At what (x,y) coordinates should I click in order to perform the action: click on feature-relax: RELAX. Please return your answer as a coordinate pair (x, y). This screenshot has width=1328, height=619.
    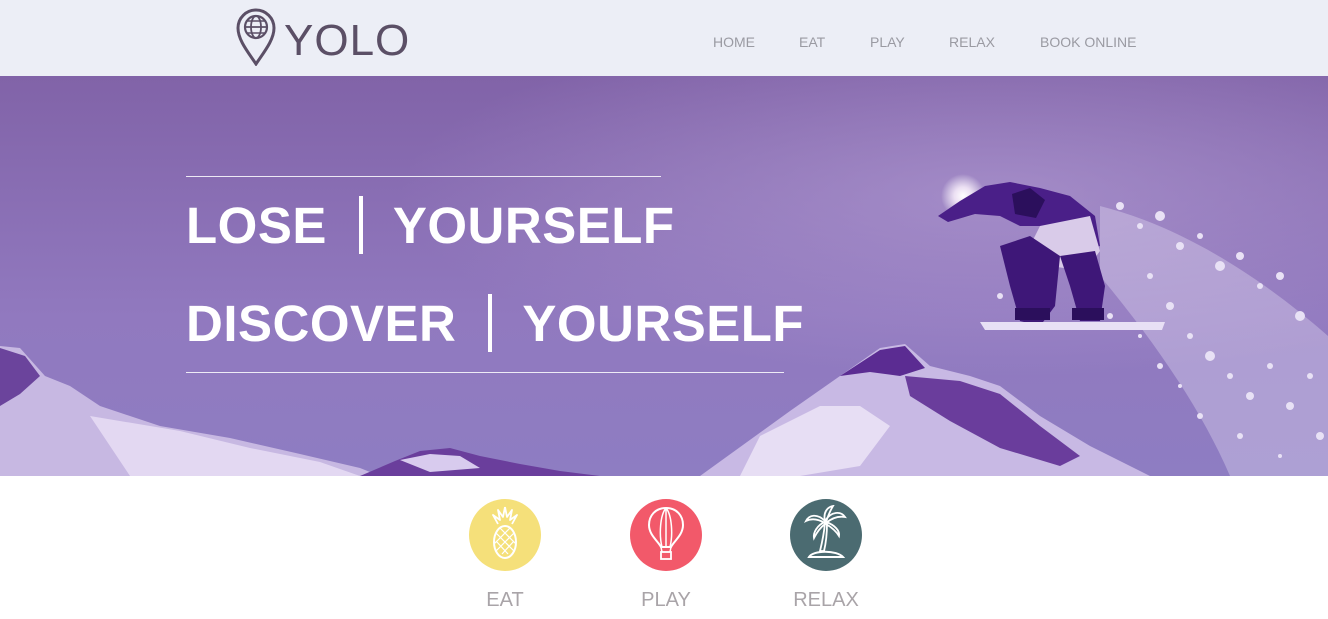
    Looking at the image, I should click on (826, 555).